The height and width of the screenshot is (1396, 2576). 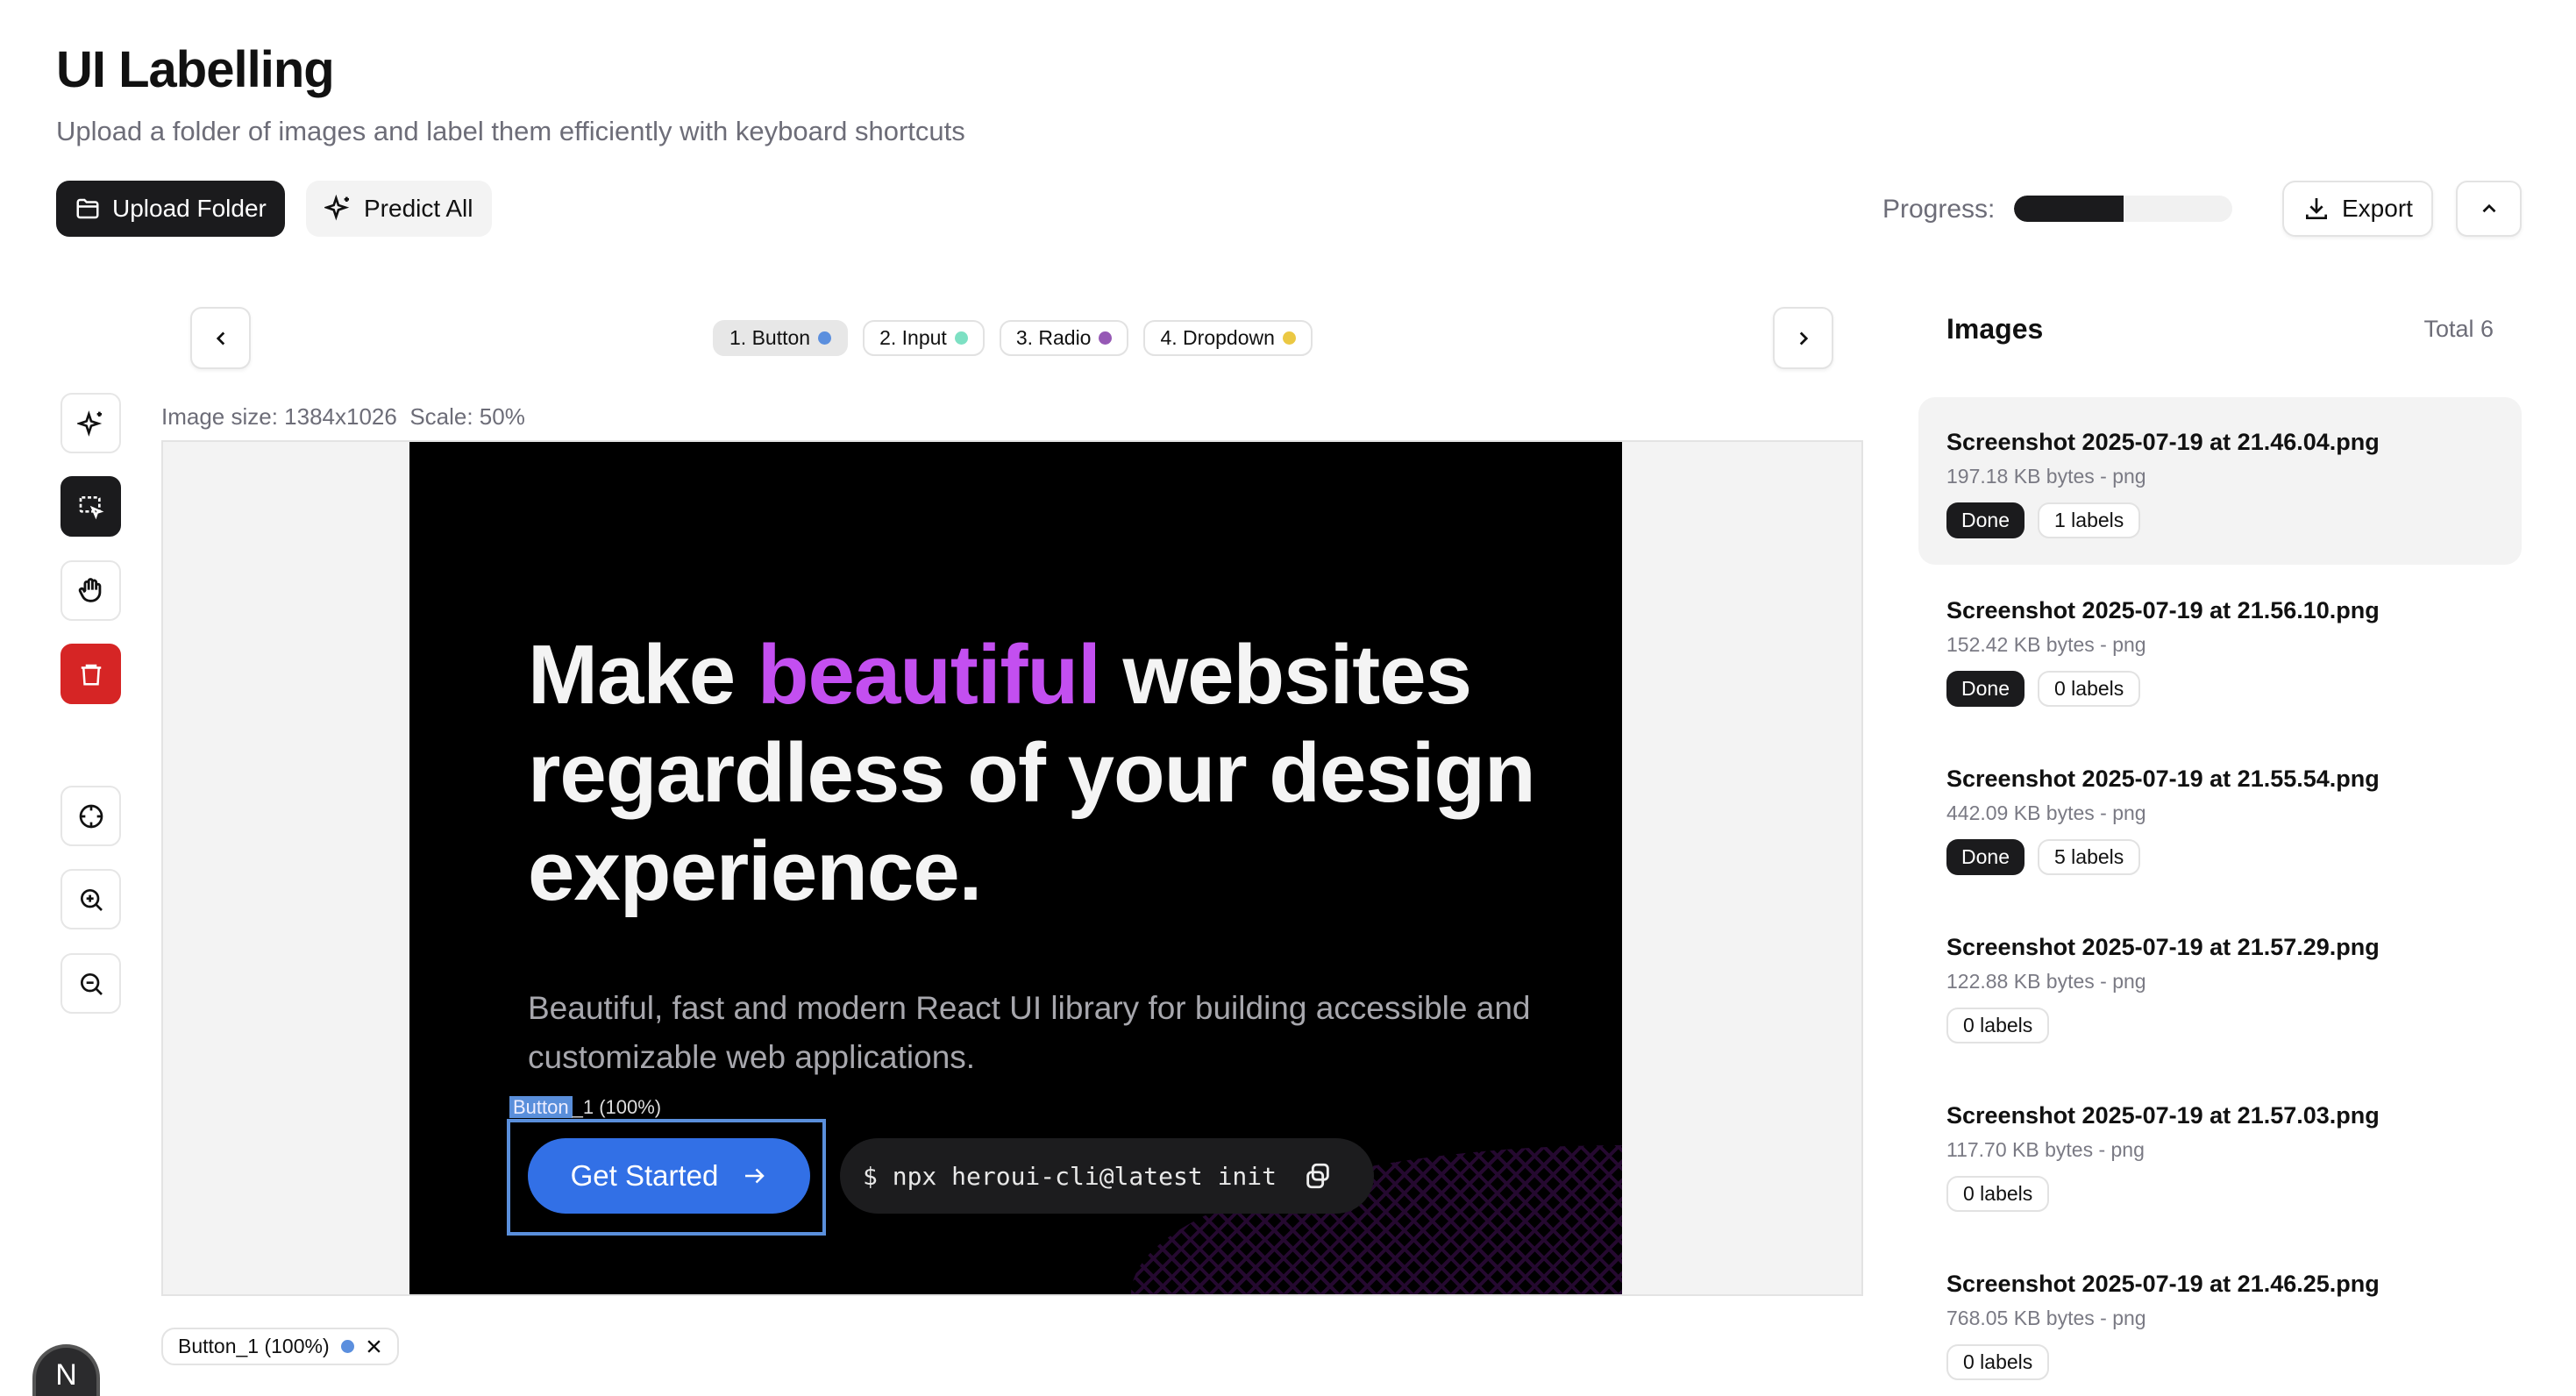 What do you see at coordinates (88, 209) in the screenshot?
I see `folder-icon` at bounding box center [88, 209].